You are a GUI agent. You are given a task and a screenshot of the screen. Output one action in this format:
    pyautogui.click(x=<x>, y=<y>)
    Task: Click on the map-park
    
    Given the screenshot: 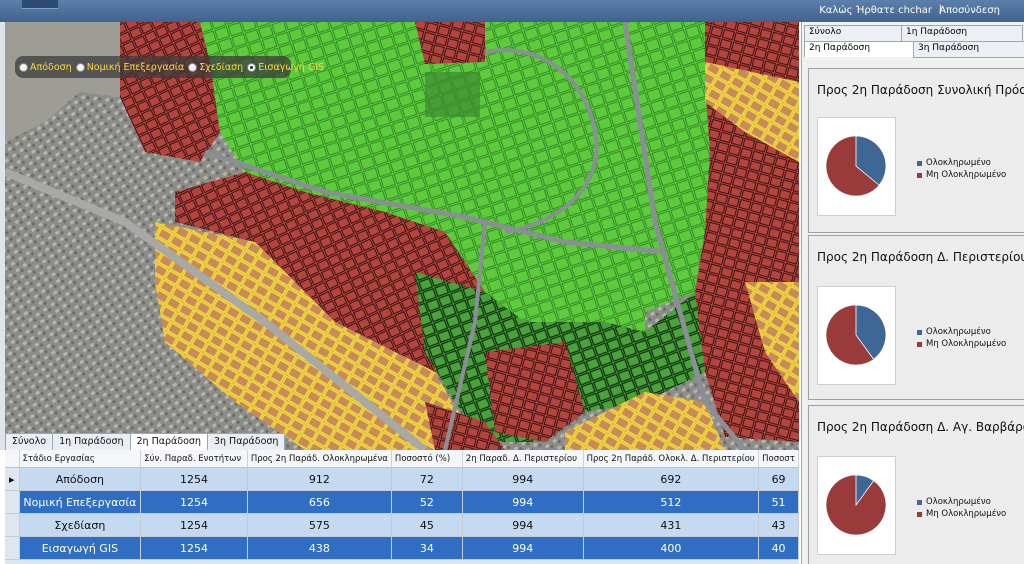 What is the action you would take?
    pyautogui.click(x=452, y=94)
    